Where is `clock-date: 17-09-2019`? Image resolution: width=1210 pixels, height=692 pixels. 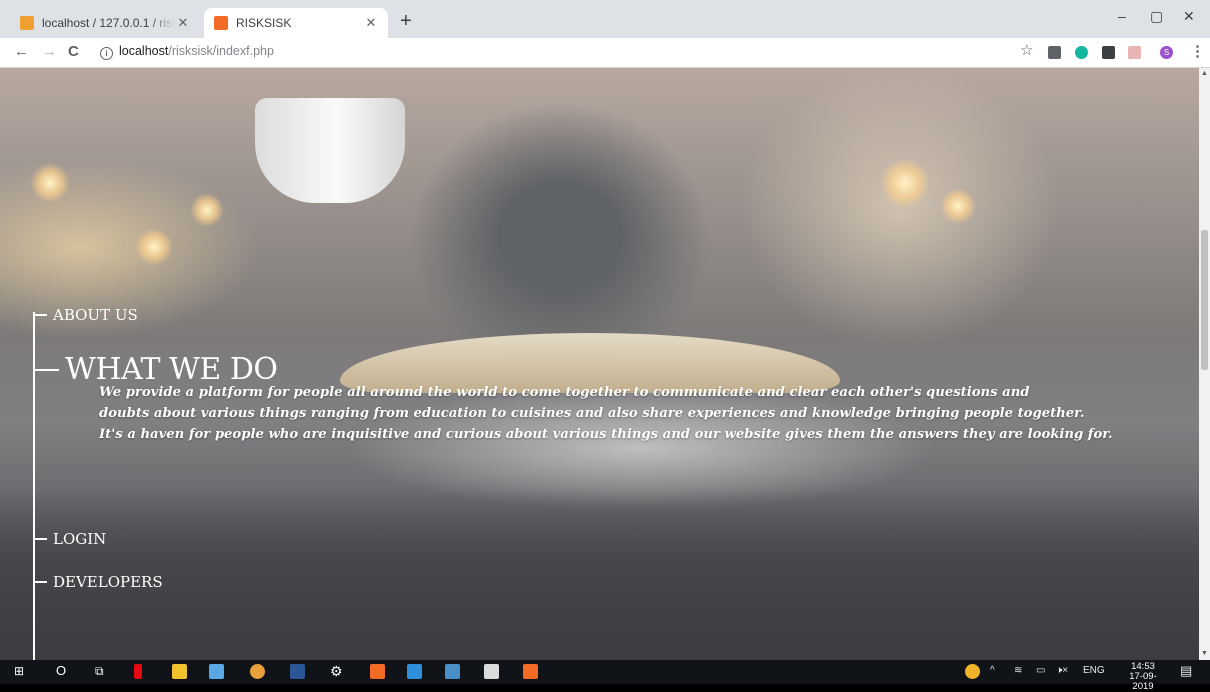
clock-date: 17-09-2019 is located at coordinates (1143, 681).